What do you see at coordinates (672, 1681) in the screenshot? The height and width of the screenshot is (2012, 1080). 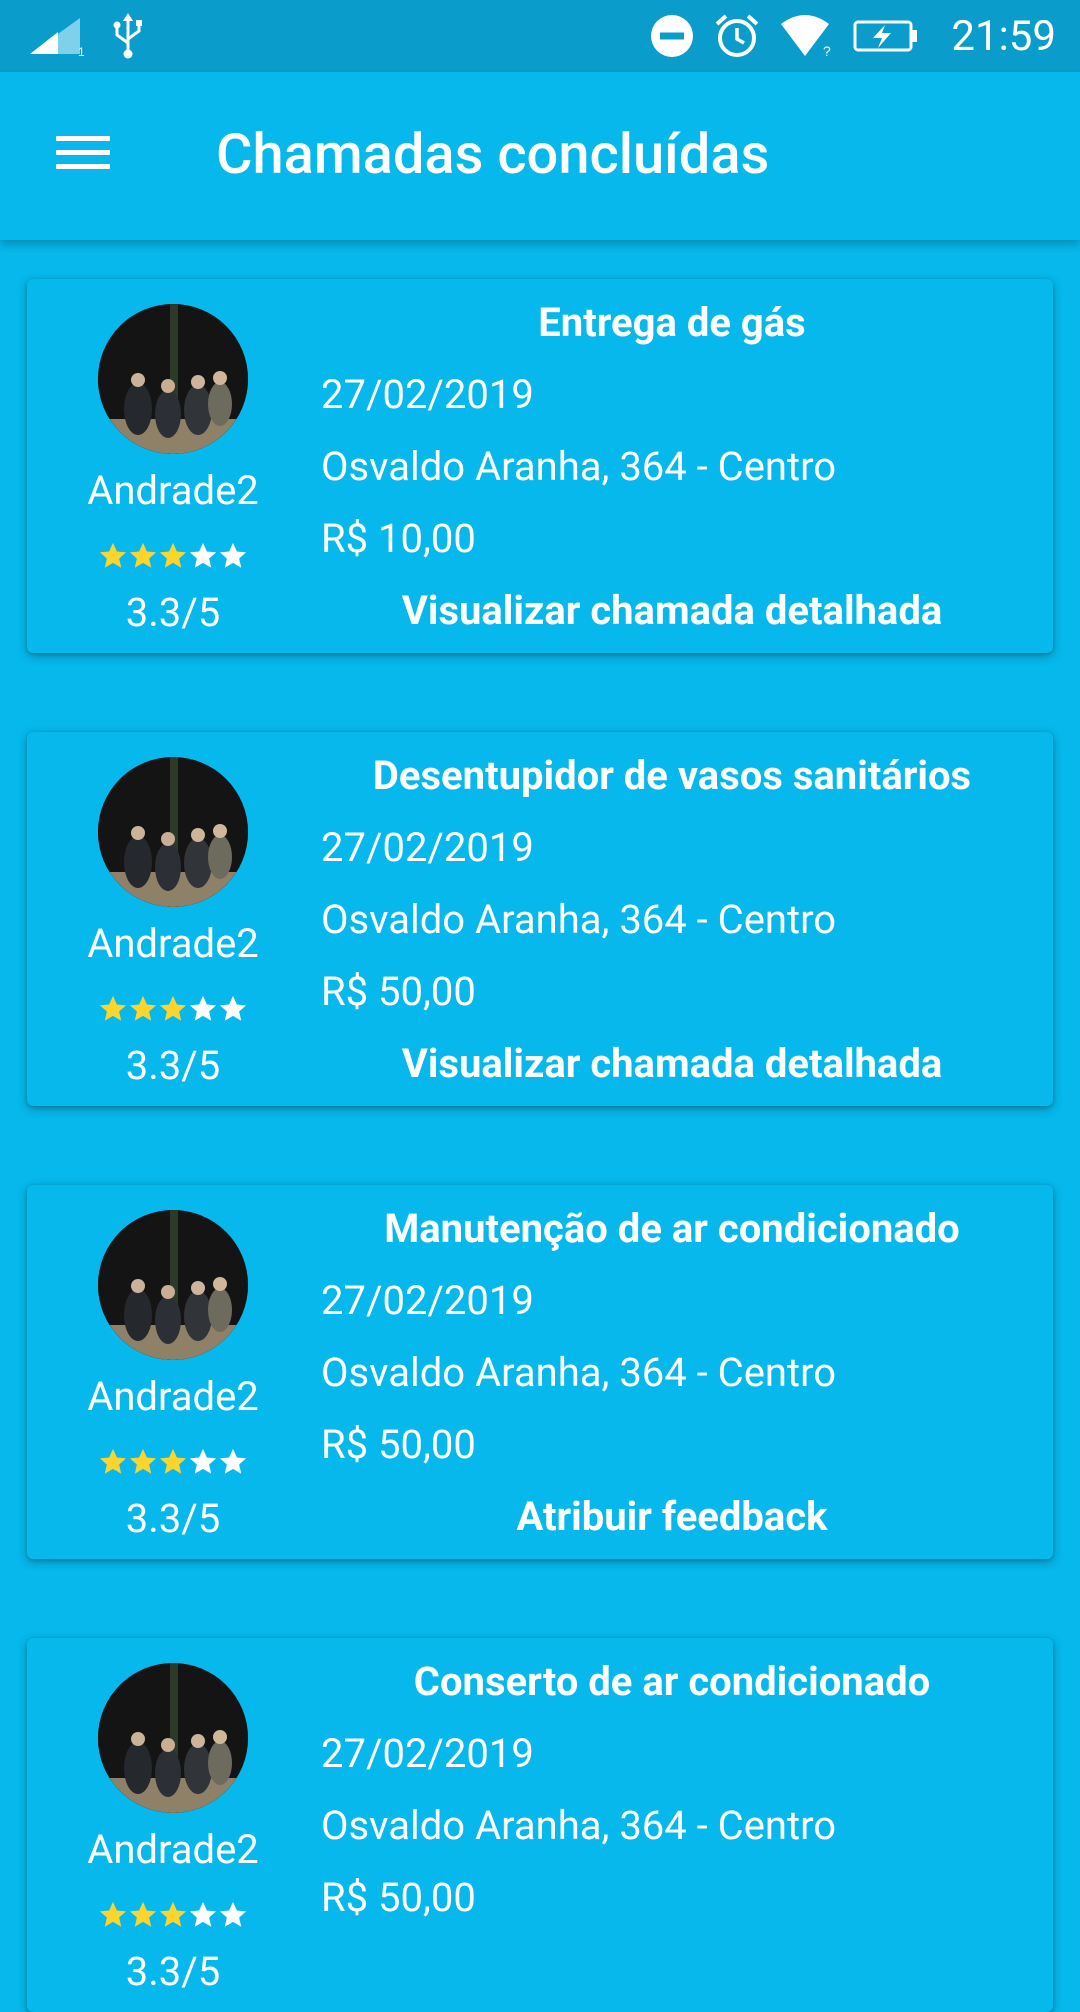 I see `service-title: Conserto de ar condicionado` at bounding box center [672, 1681].